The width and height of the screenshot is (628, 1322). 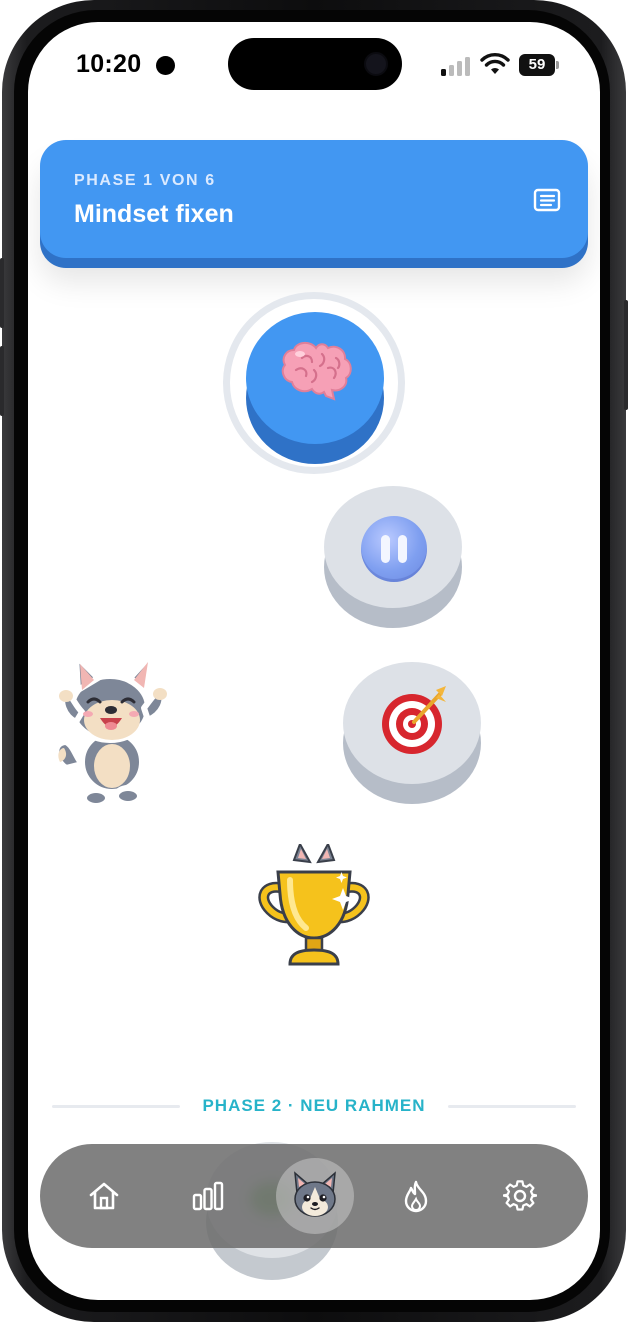 I want to click on next-phase-label: PHASE 2 · NEU RAHMEN, so click(x=314, y=1105).